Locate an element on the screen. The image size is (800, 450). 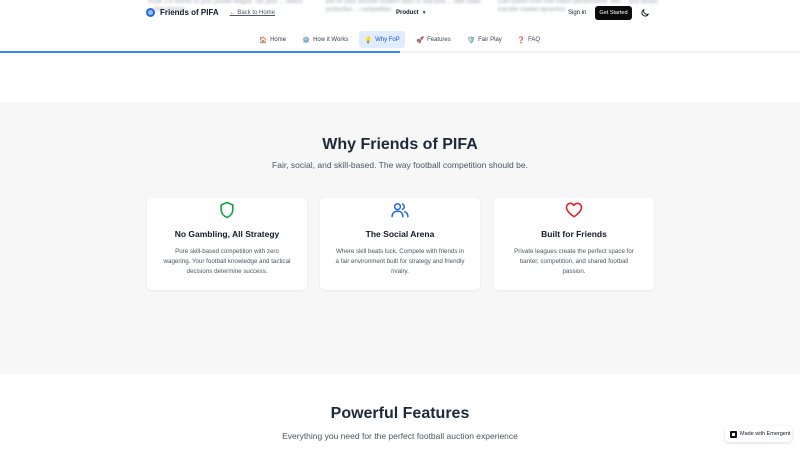
tab-label: How it Works is located at coordinates (331, 39).